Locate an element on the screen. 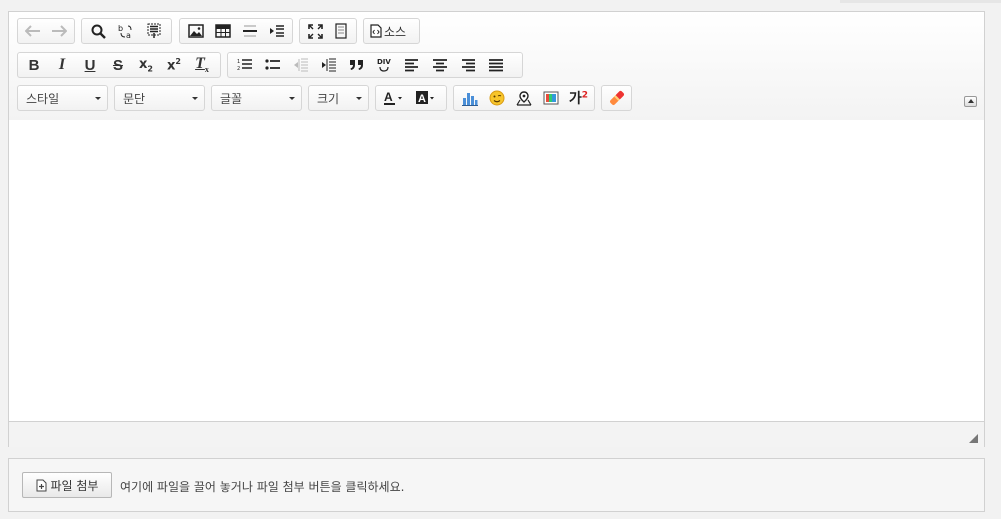 This screenshot has height=519, width=1001. strikethrough-button: S is located at coordinates (118, 65).